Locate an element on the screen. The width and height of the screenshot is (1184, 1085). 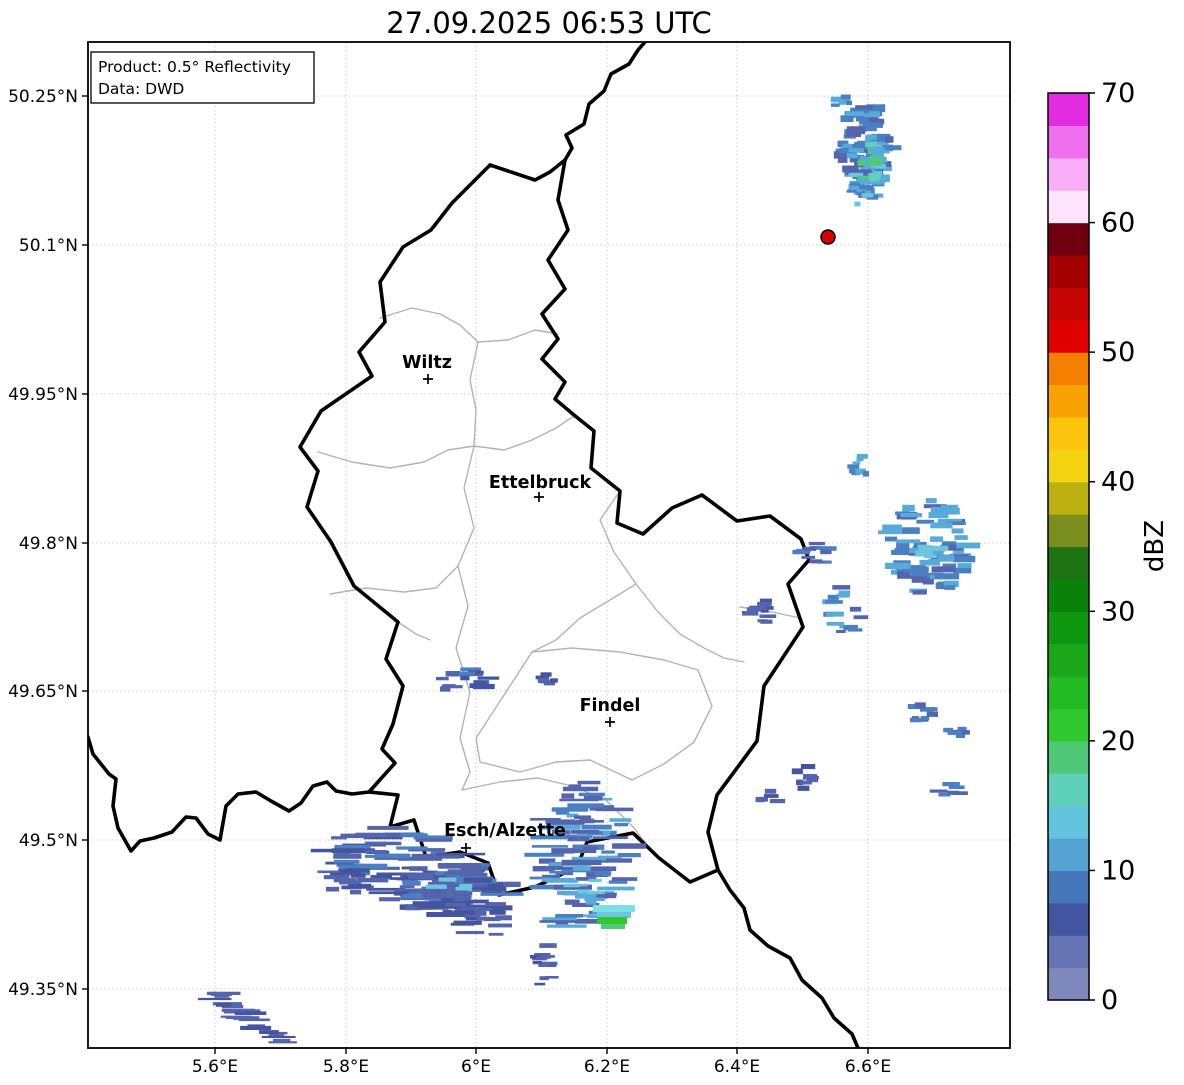
country-border is located at coordinates (229, 794).